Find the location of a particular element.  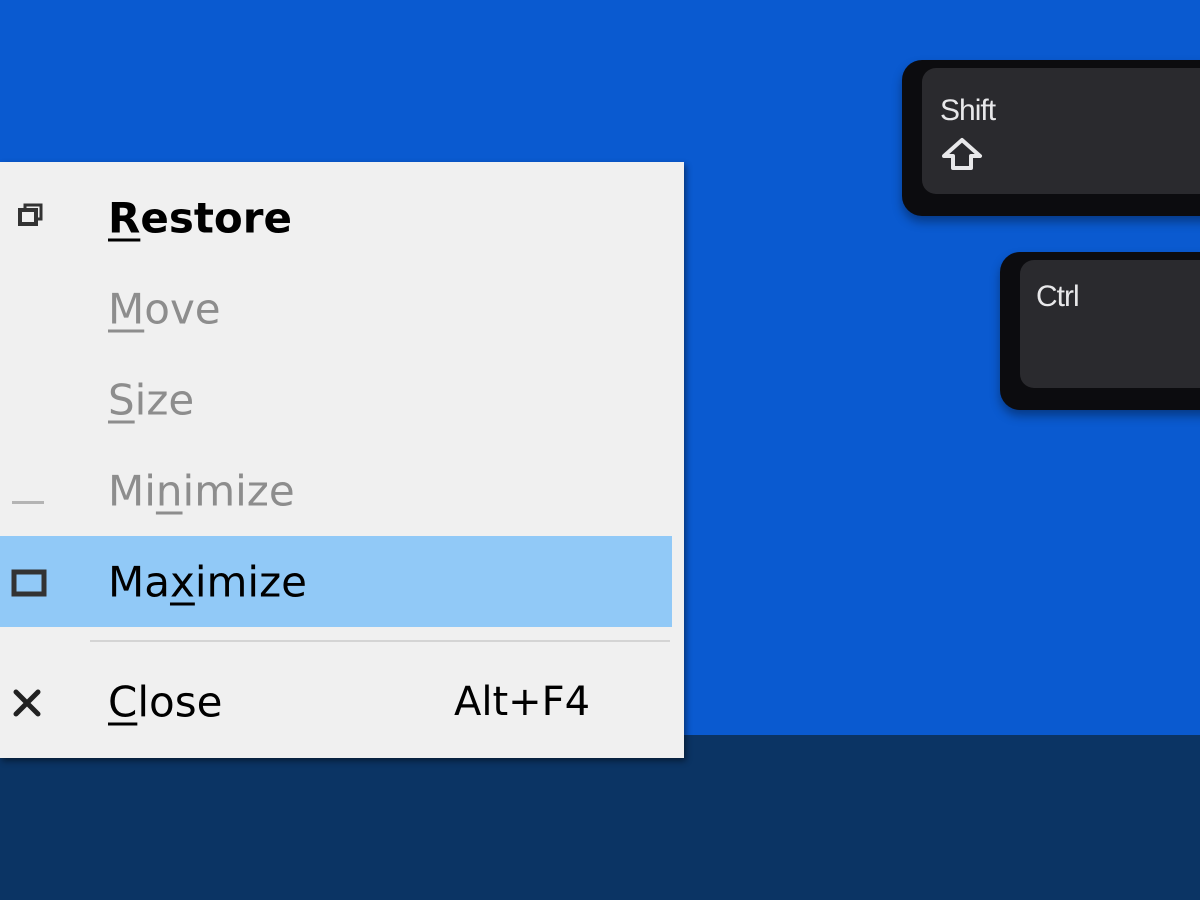

menu-item-minimize-label: Minimize is located at coordinates (201, 490).